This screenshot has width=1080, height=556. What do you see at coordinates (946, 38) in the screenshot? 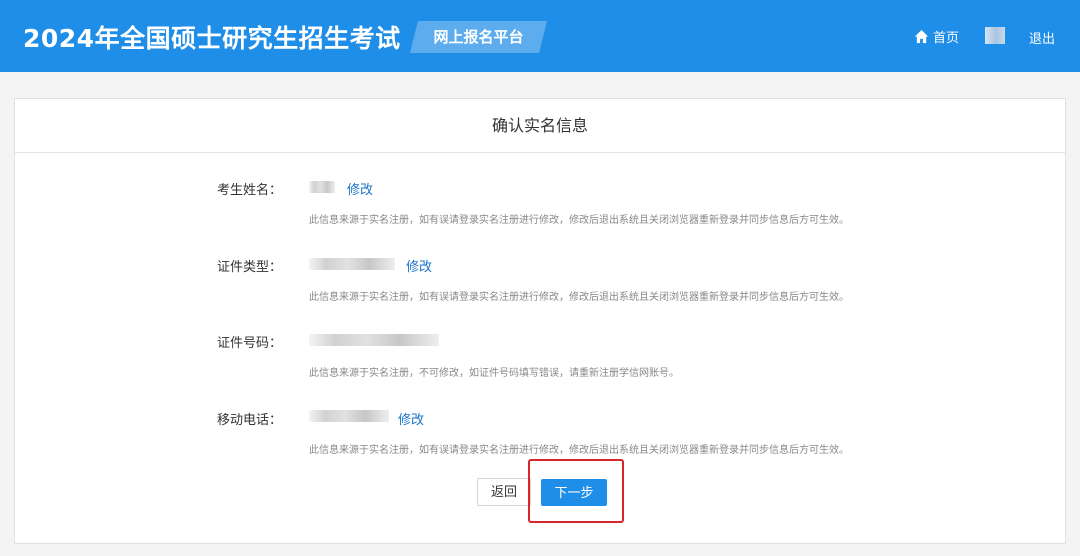
I see `home-label: 首页` at bounding box center [946, 38].